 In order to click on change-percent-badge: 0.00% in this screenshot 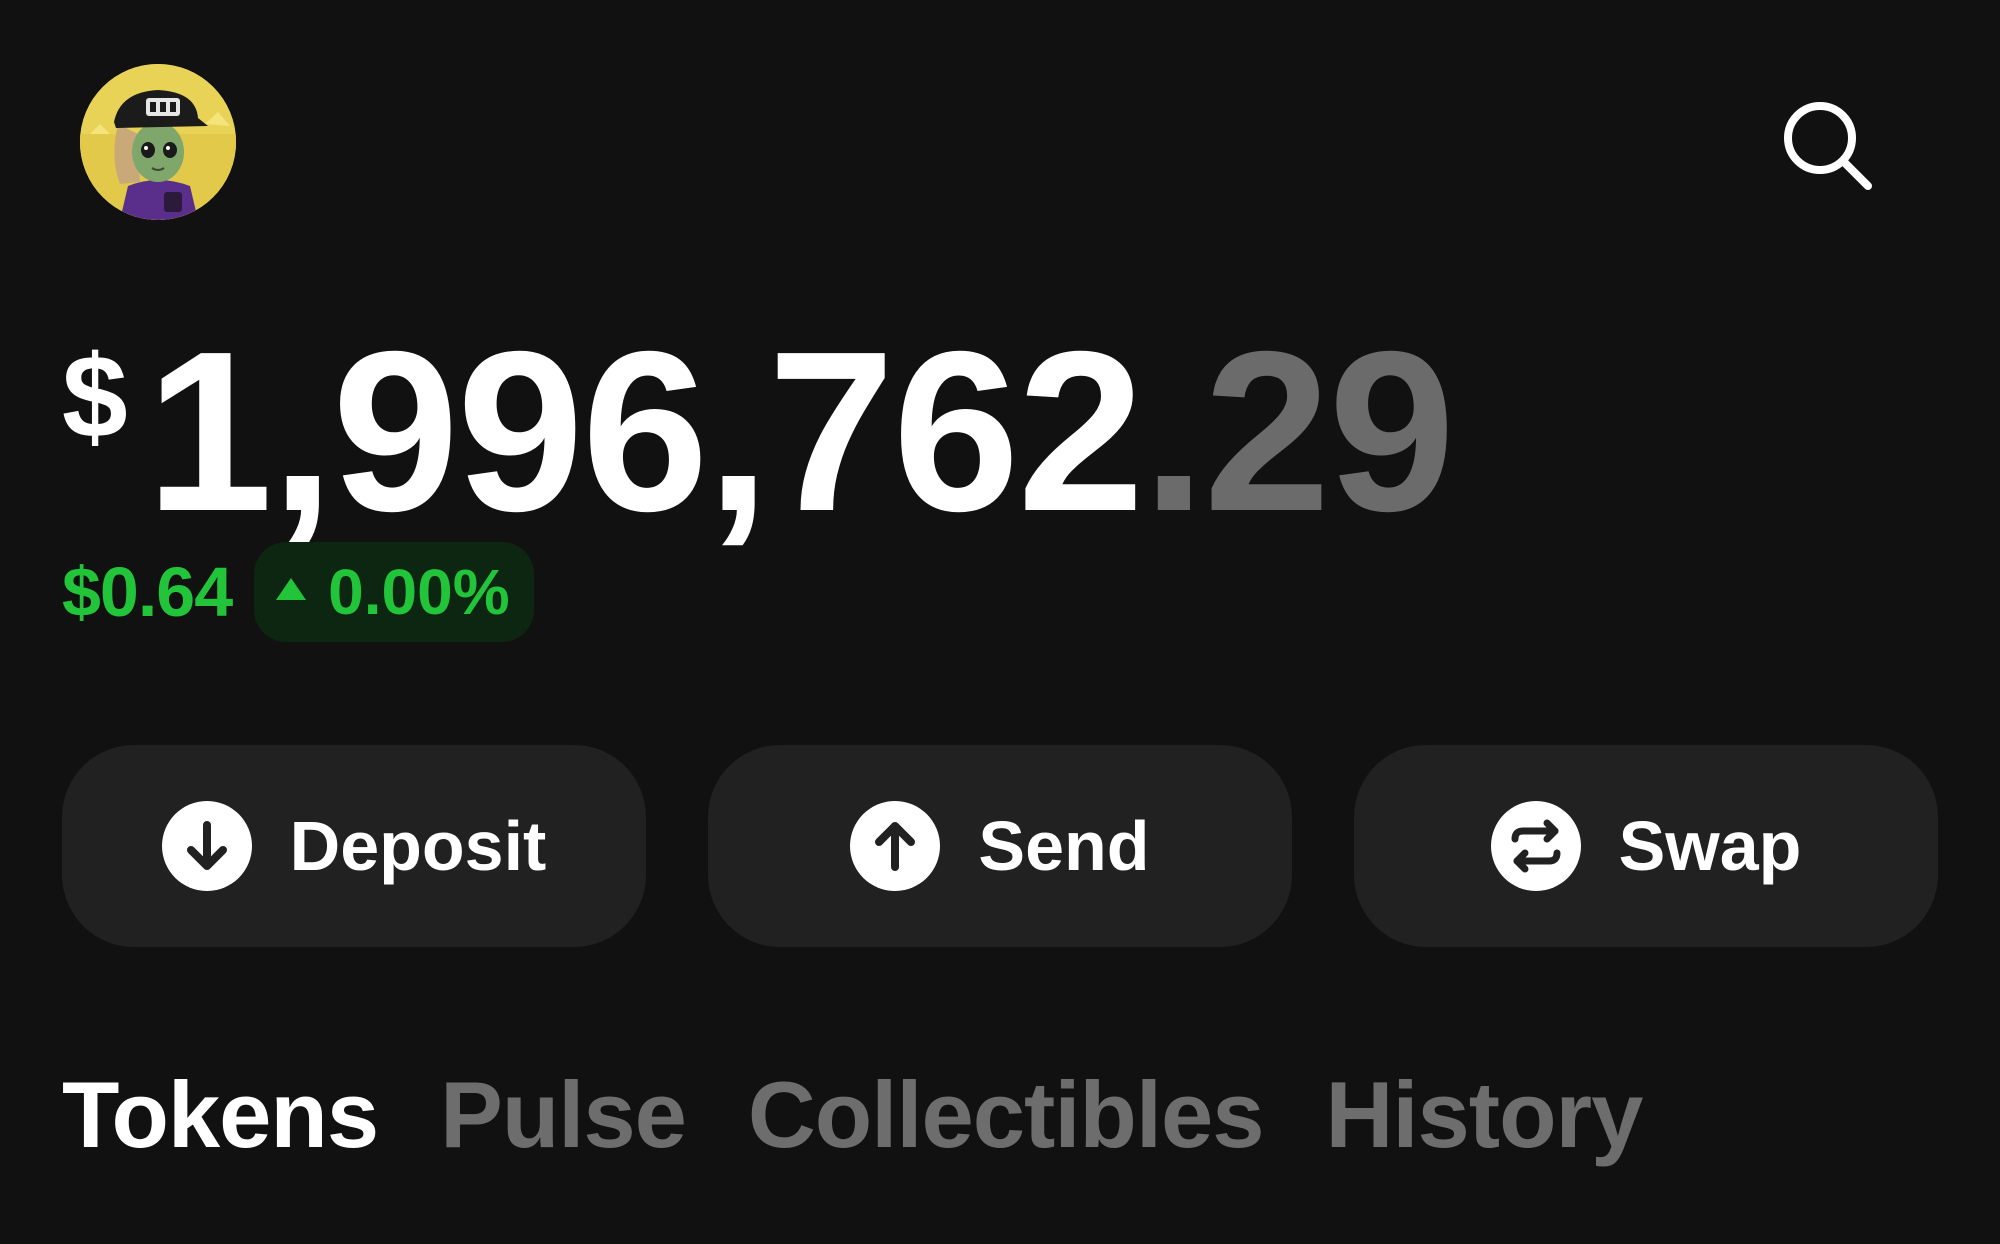, I will do `click(394, 592)`.